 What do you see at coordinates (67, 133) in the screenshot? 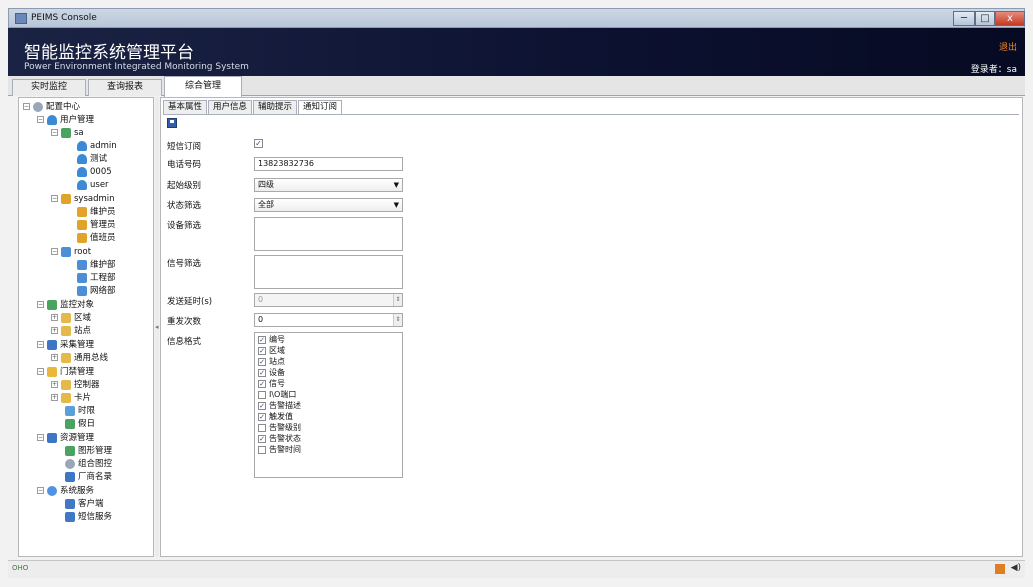
I see `tree-node-group-sa: − sa` at bounding box center [67, 133].